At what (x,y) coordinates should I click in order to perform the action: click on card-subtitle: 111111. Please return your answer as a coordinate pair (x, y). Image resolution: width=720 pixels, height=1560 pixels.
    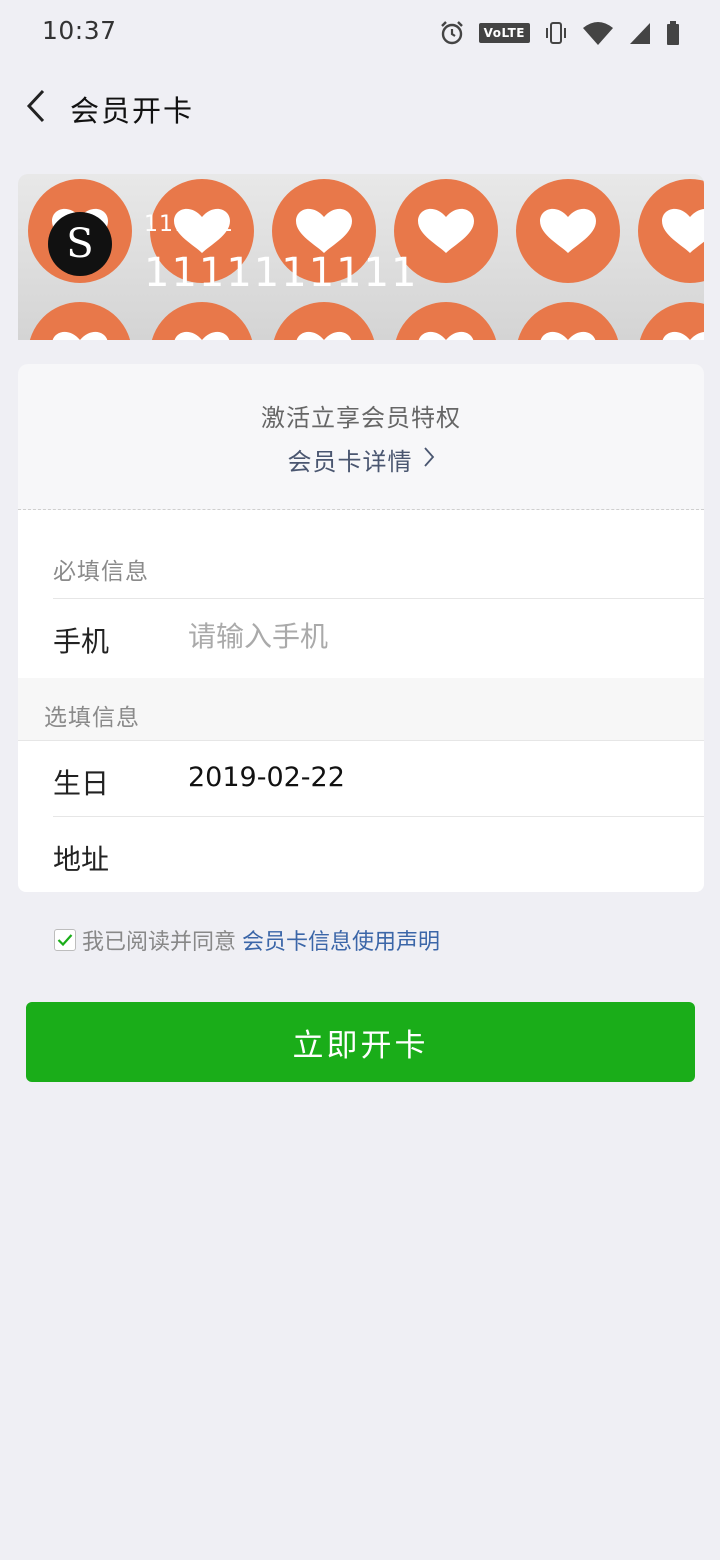
    Looking at the image, I should click on (189, 224).